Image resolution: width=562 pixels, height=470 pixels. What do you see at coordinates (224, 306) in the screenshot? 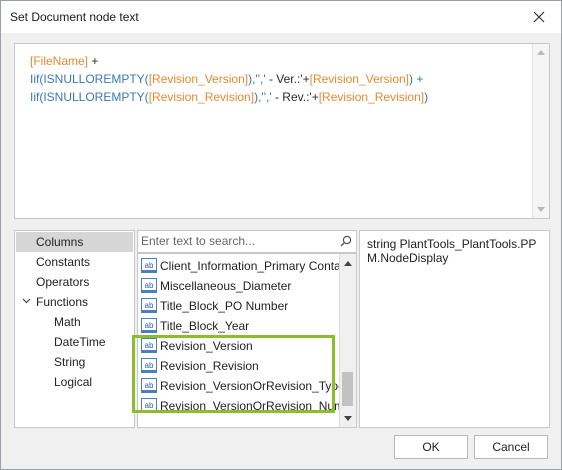
I see `field-label: Title_Block_PO Number` at bounding box center [224, 306].